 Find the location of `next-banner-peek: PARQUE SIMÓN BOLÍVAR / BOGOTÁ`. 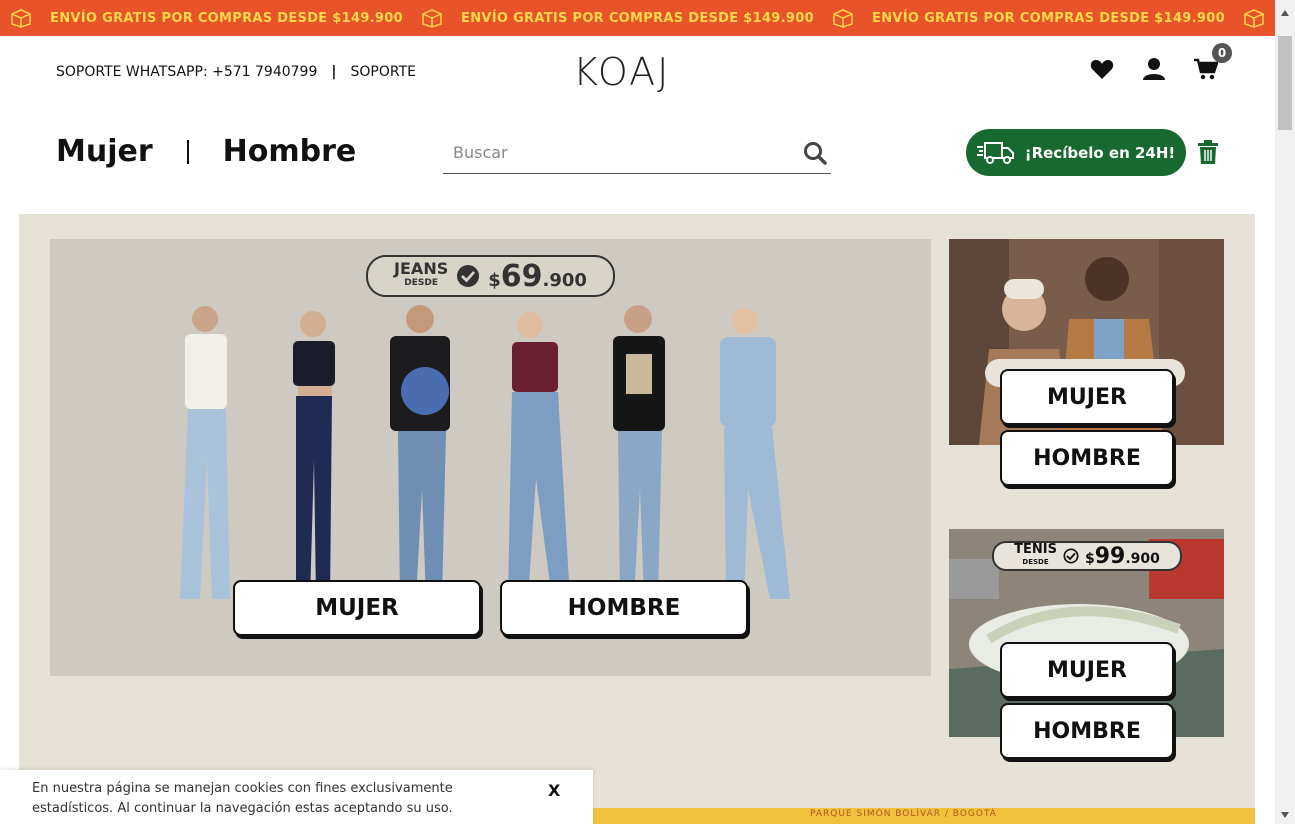

next-banner-peek: PARQUE SIMÓN BOLÍVAR / BOGOTÁ is located at coordinates (922, 816).